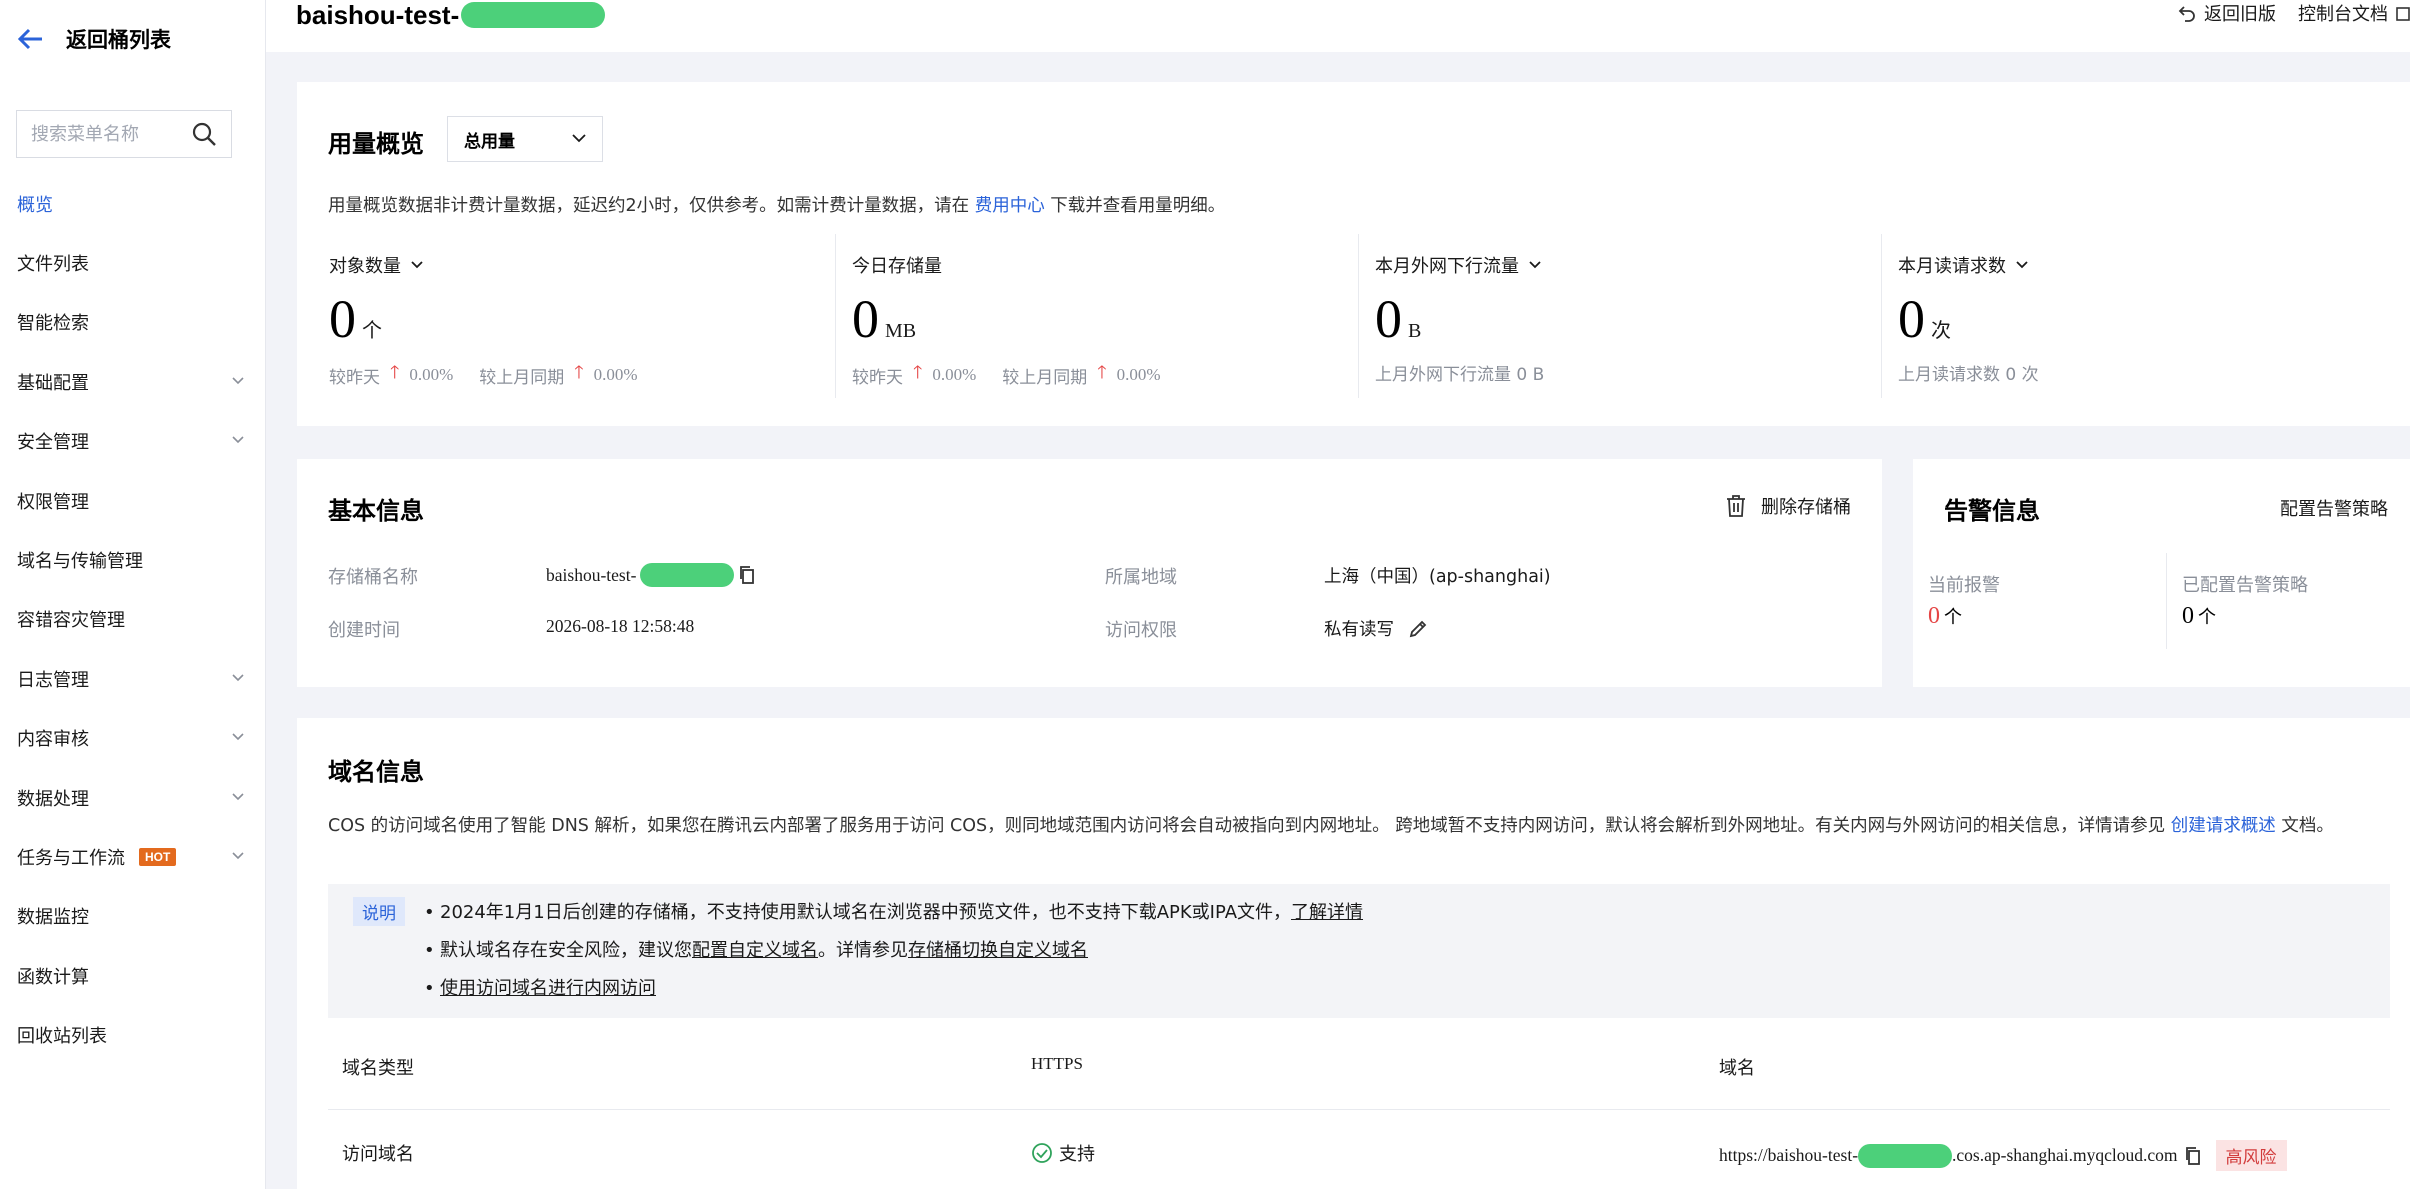 The image size is (2410, 1189). What do you see at coordinates (1736, 506) in the screenshot?
I see `trash-icon` at bounding box center [1736, 506].